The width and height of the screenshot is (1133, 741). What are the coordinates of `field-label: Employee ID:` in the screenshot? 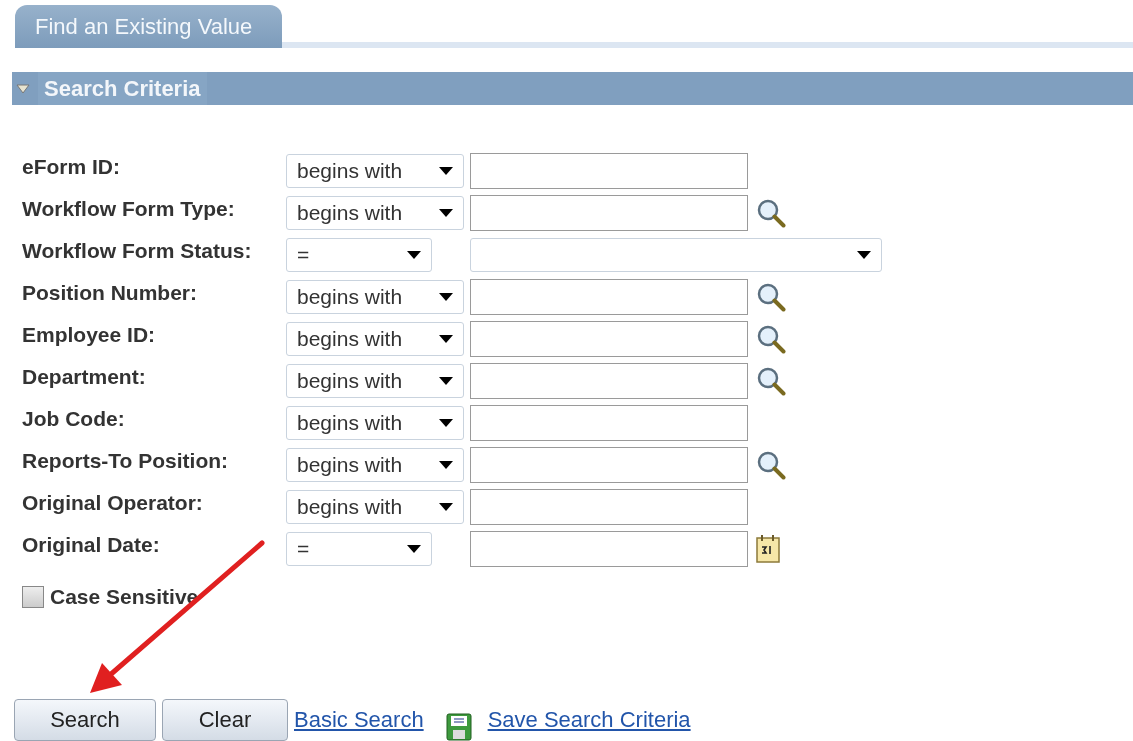 It's located at (89, 335).